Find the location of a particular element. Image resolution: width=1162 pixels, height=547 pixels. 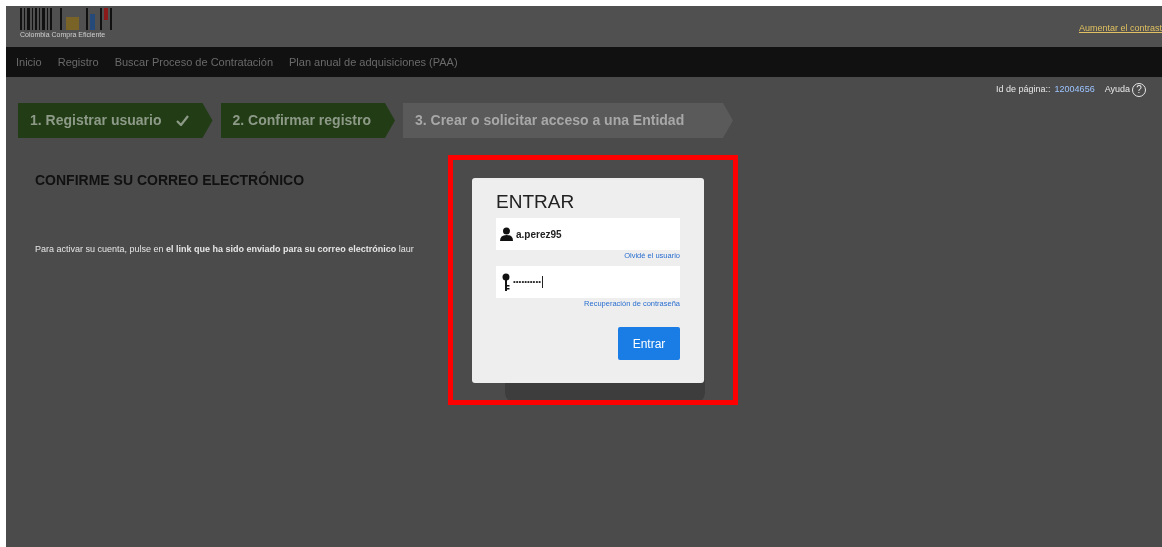

nav-link: Registro is located at coordinates (78, 62).